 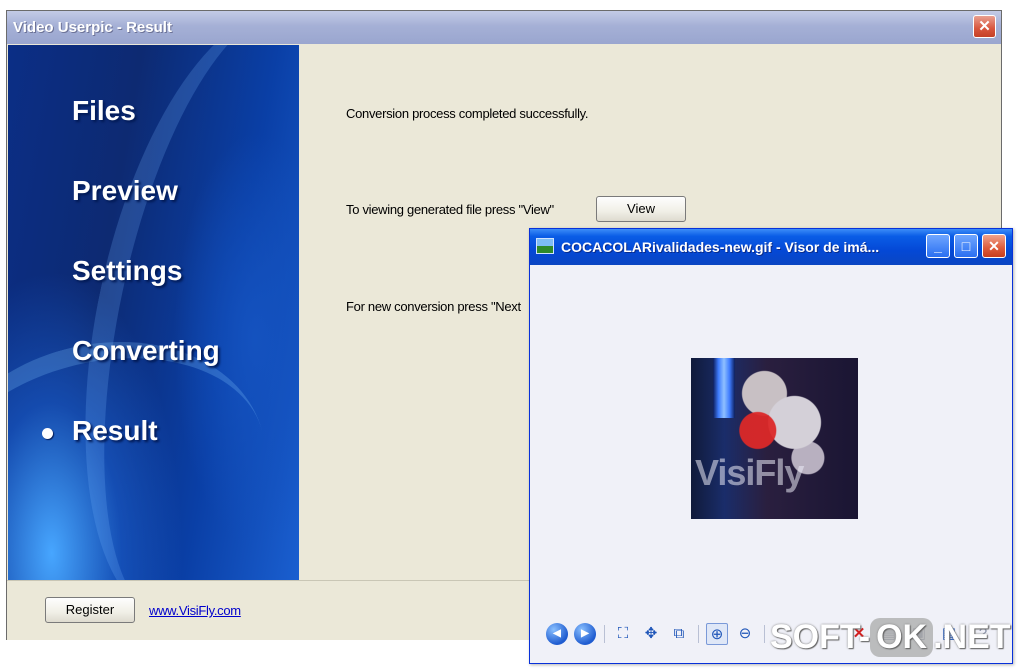 What do you see at coordinates (966, 246) in the screenshot?
I see `maximize-button: □` at bounding box center [966, 246].